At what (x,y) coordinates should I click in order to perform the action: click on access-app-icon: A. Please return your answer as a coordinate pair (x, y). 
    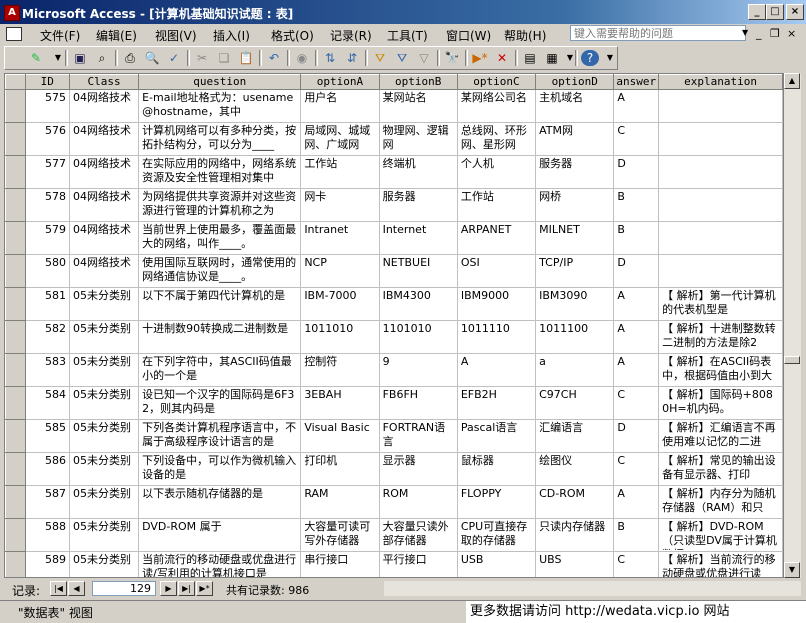
    Looking at the image, I should click on (12, 13).